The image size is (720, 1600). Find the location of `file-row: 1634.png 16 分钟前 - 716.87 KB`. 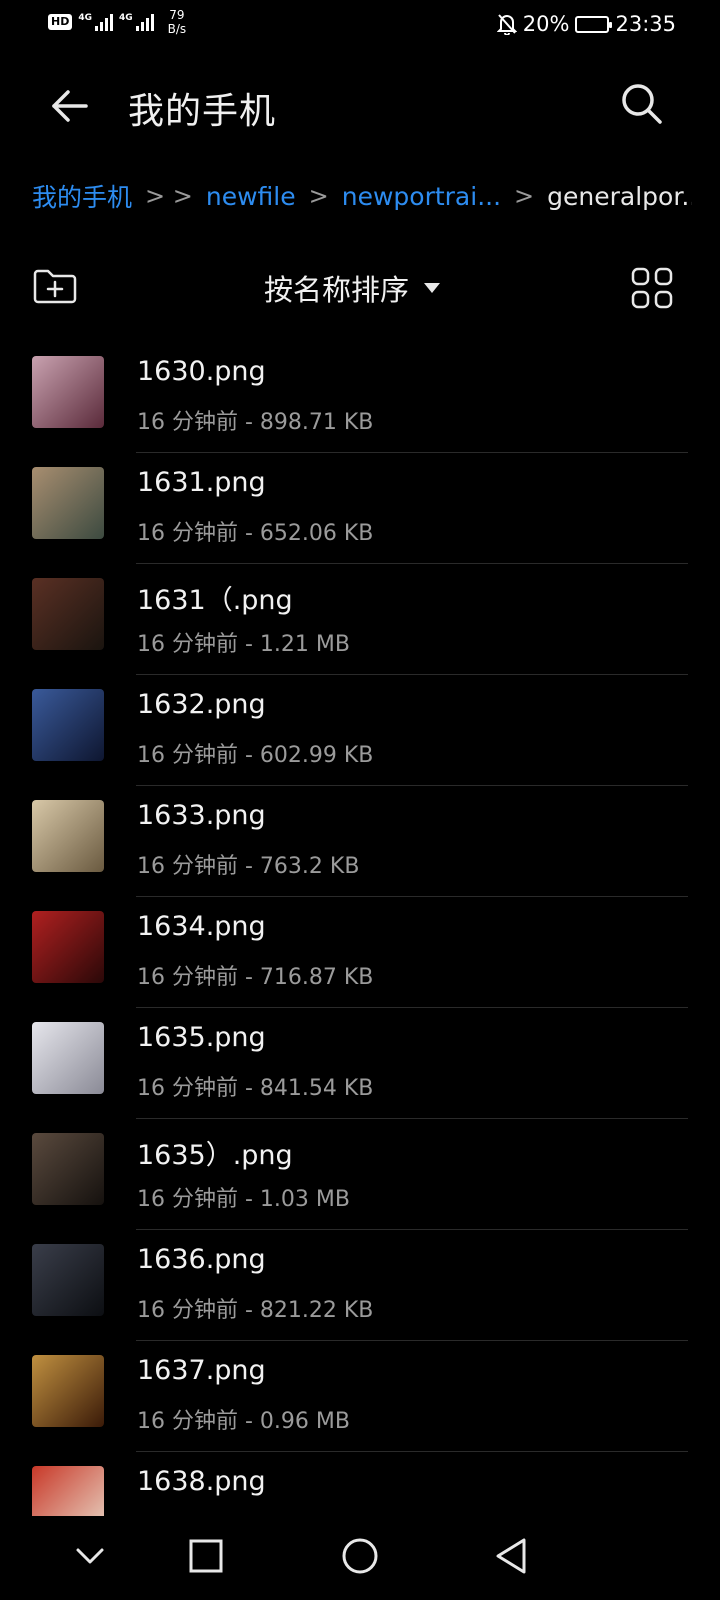

file-row: 1634.png 16 分钟前 - 716.87 KB is located at coordinates (360, 952).